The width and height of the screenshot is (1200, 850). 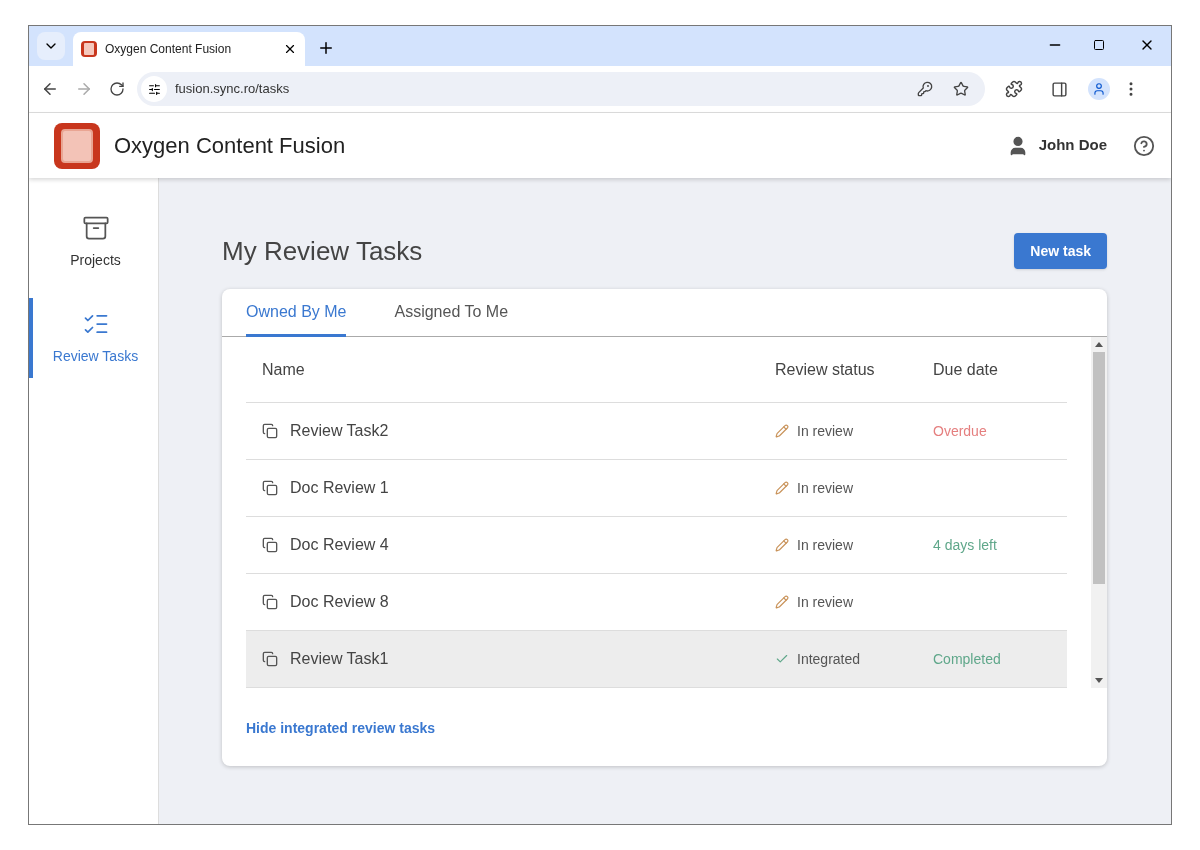 What do you see at coordinates (1072, 145) in the screenshot?
I see `user-name: John Doe` at bounding box center [1072, 145].